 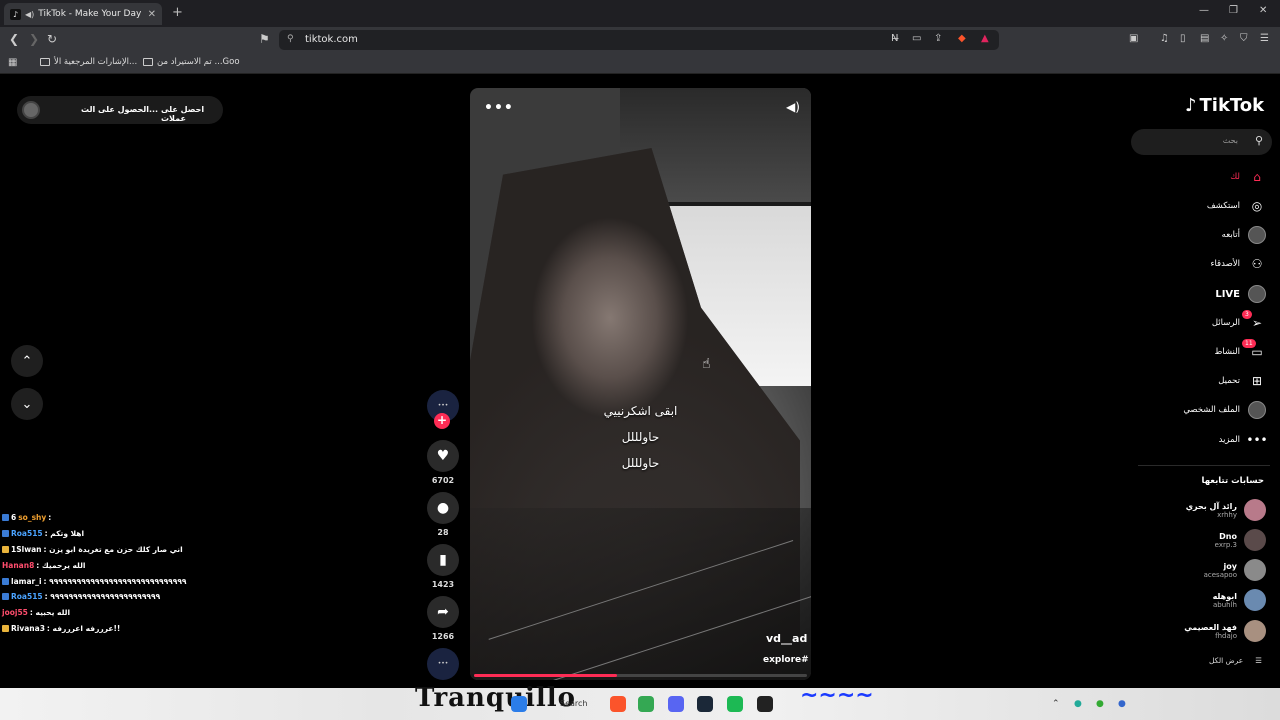 What do you see at coordinates (27, 361) in the screenshot?
I see `previous-video-button: ⌃` at bounding box center [27, 361].